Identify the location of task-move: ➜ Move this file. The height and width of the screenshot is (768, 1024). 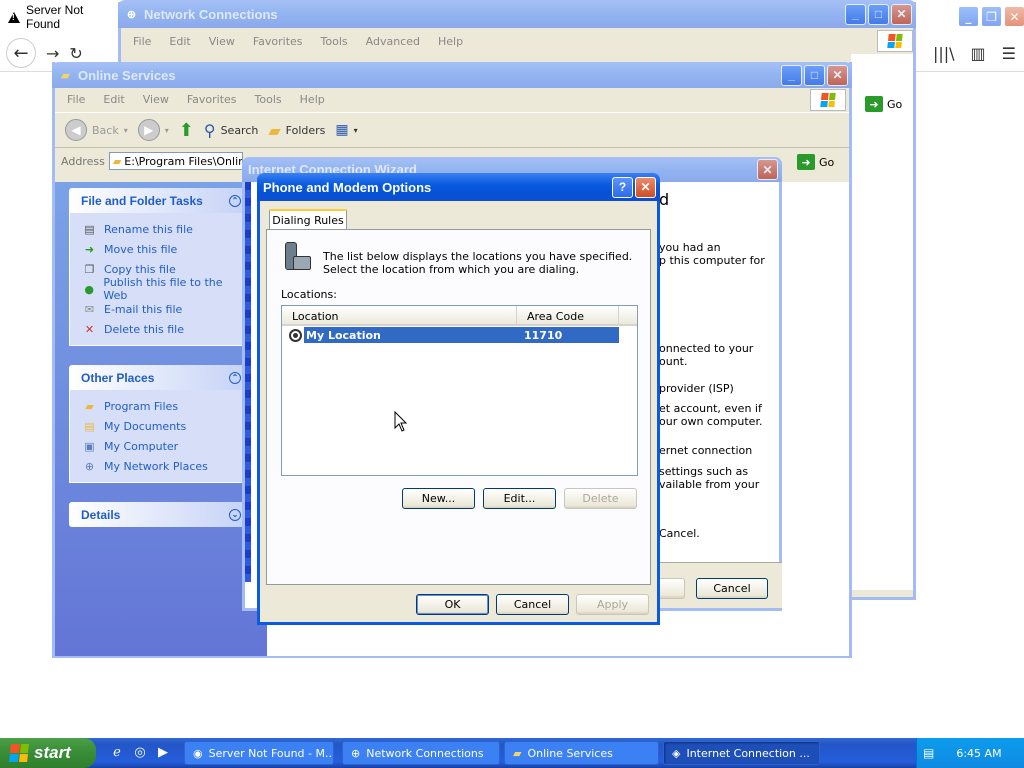
(163, 249).